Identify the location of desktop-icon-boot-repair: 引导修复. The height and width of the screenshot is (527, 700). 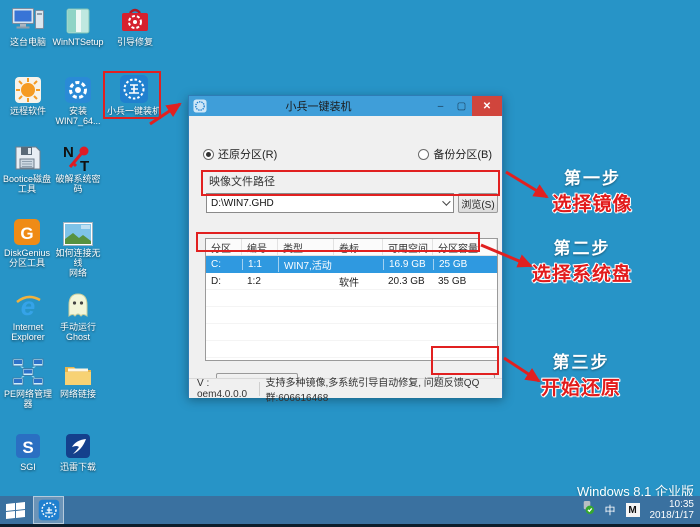
(135, 25).